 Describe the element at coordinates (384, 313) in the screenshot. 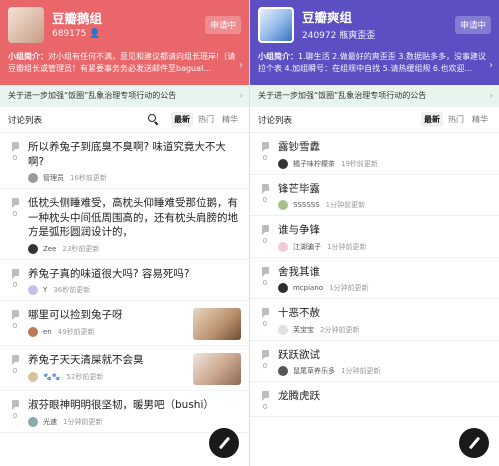

I see `post-title: 十恶不赦` at that location.